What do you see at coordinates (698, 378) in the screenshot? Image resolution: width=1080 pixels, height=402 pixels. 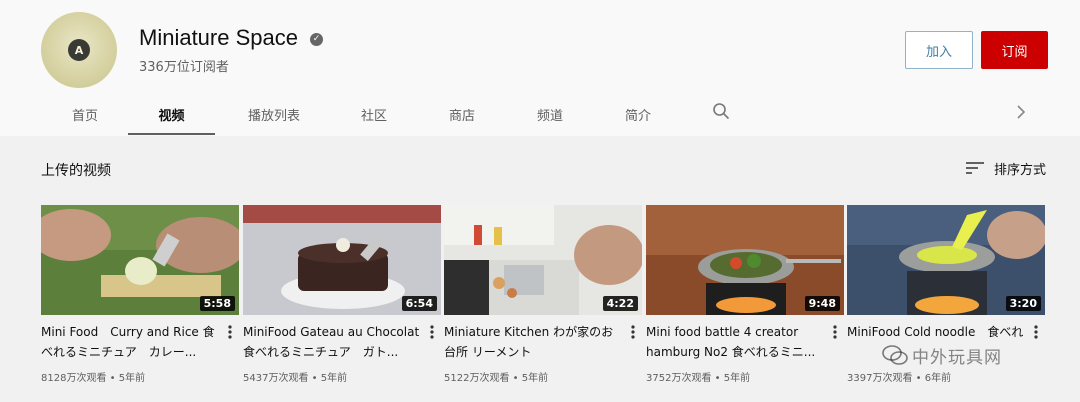 I see `video-meta: 3752万次观看 • 5年前` at bounding box center [698, 378].